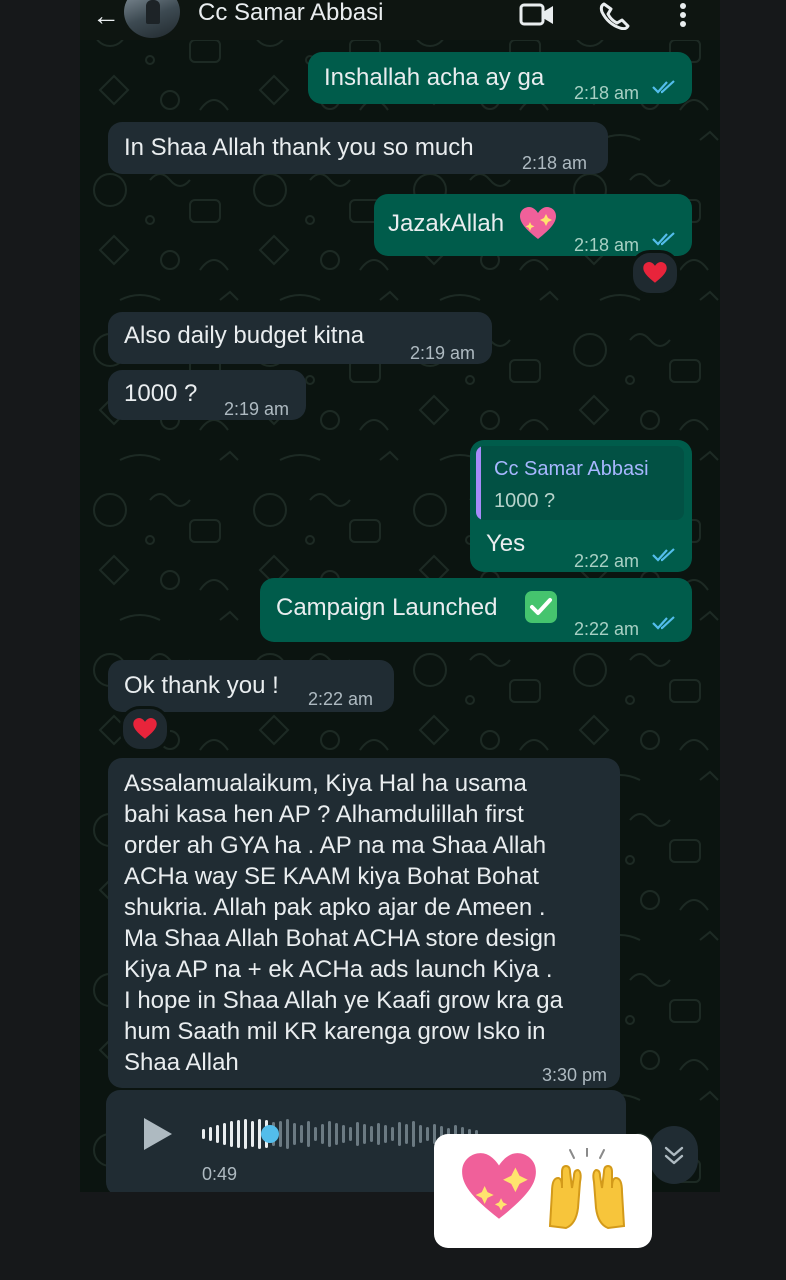 Image resolution: width=786 pixels, height=1280 pixels. I want to click on outgoing-message: Inshallah acha ay ga 2:18 am, so click(500, 78).